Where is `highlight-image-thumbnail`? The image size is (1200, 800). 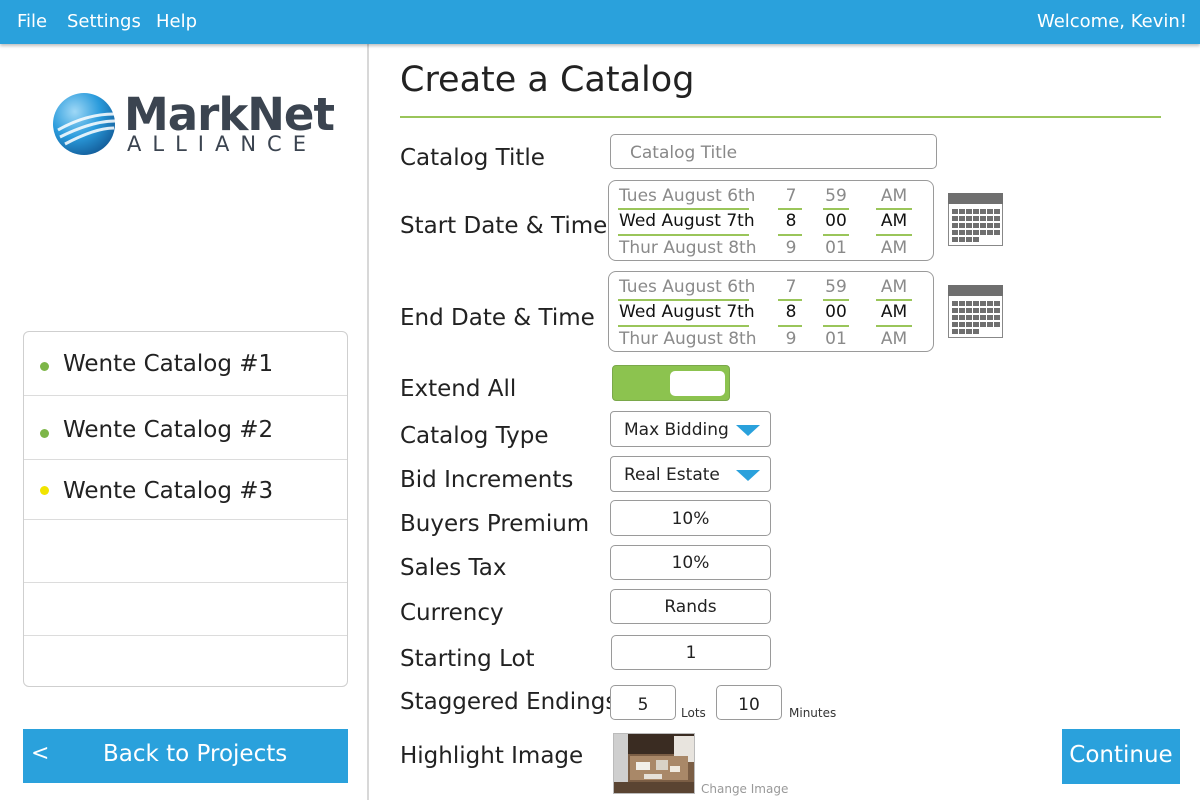 highlight-image-thumbnail is located at coordinates (654, 763).